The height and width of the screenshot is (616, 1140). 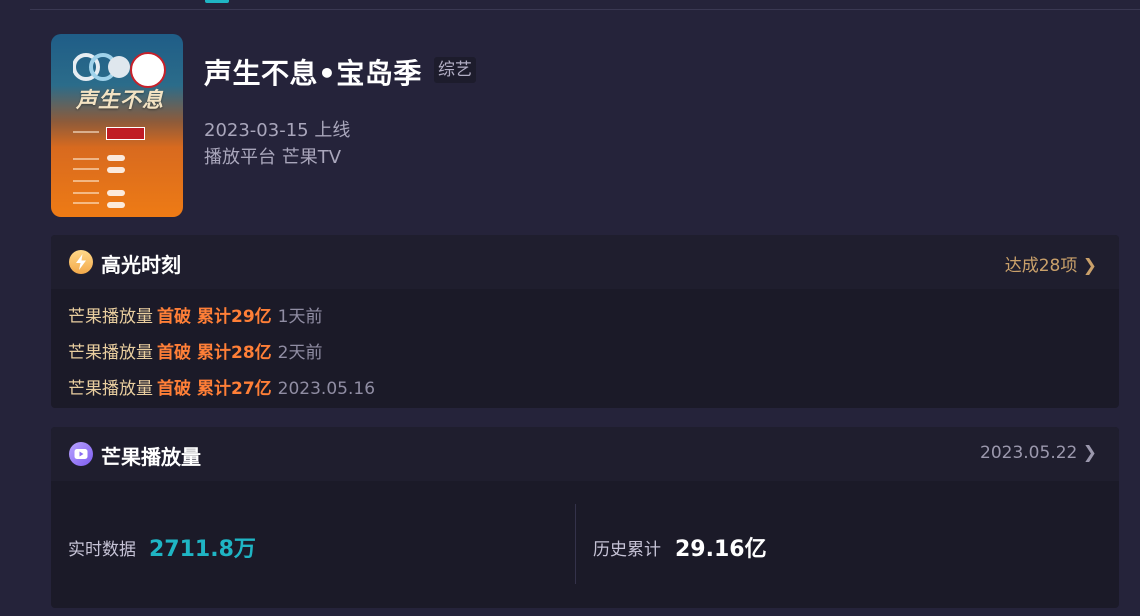 What do you see at coordinates (273, 157) in the screenshot?
I see `platform-info: 播放平台 芒果TV` at bounding box center [273, 157].